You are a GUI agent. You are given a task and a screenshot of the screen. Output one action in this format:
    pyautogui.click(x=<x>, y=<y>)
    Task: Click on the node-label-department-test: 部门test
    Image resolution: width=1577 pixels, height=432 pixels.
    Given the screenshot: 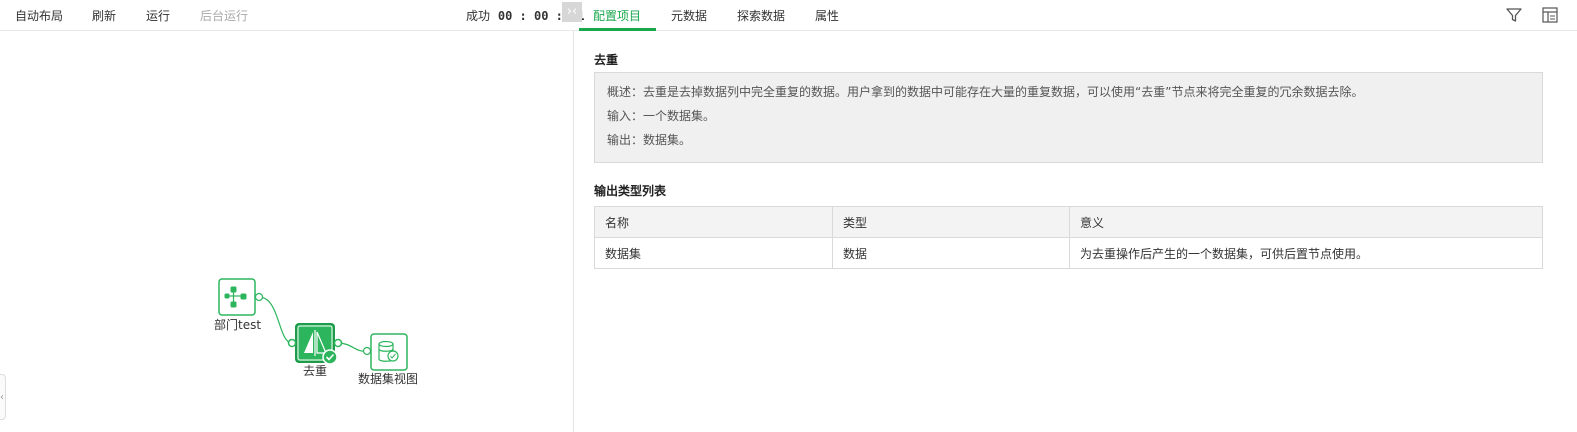 What is the action you would take?
    pyautogui.click(x=238, y=325)
    